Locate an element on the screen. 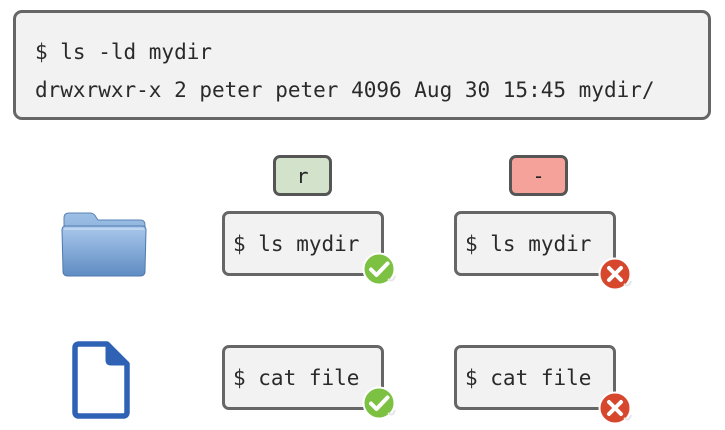 The height and width of the screenshot is (430, 725). folder-icon is located at coordinates (104, 244).